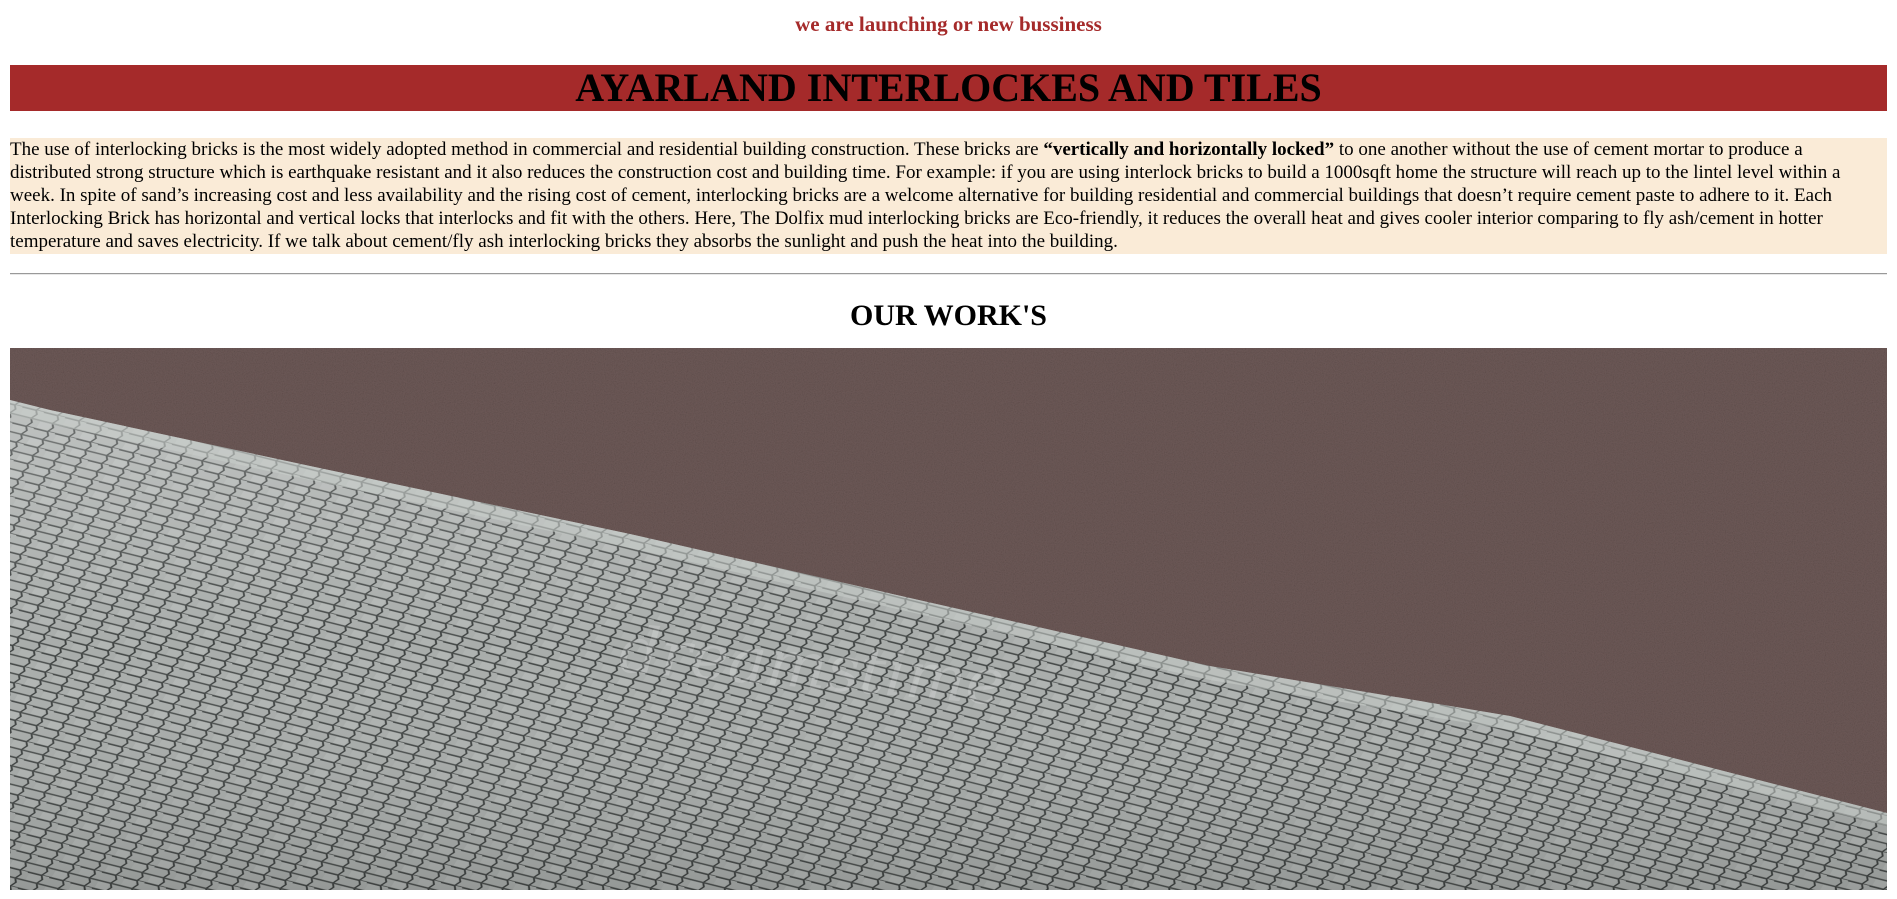  I want to click on intro-bold-phrase: “vertically and horizontally locked”, so click(1189, 149).